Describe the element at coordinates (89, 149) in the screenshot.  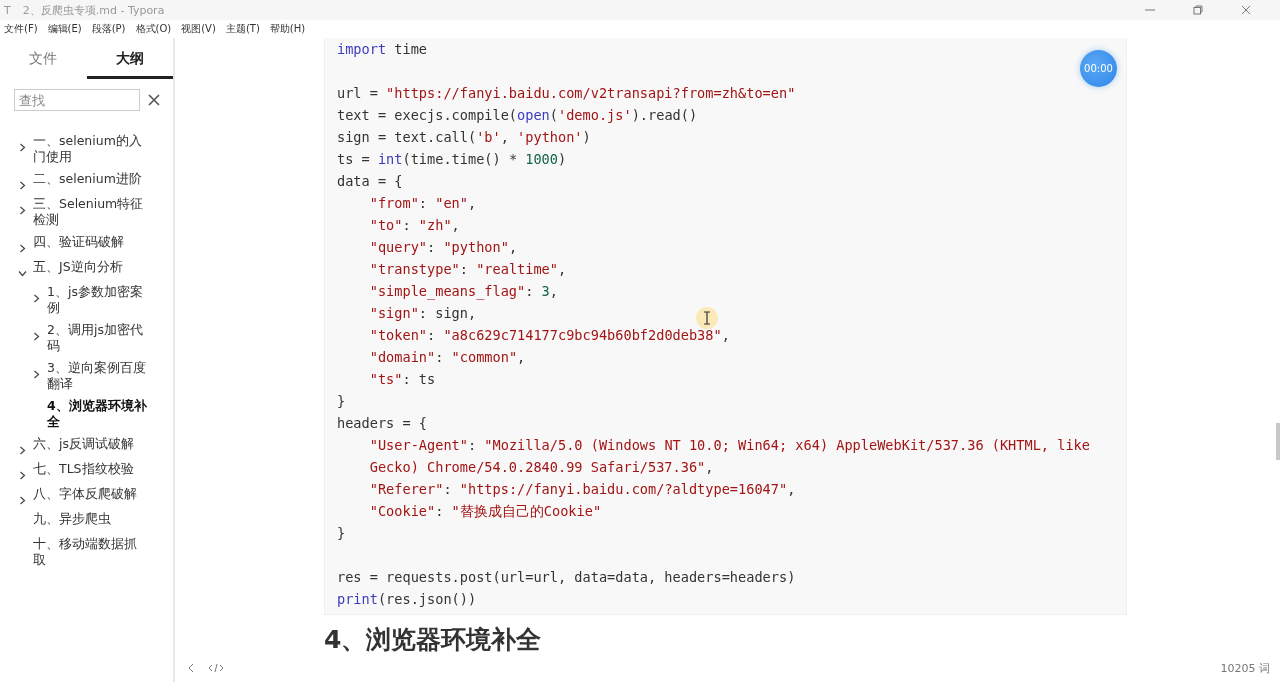
I see `outline-item: 一、selenium的入门使用` at that location.